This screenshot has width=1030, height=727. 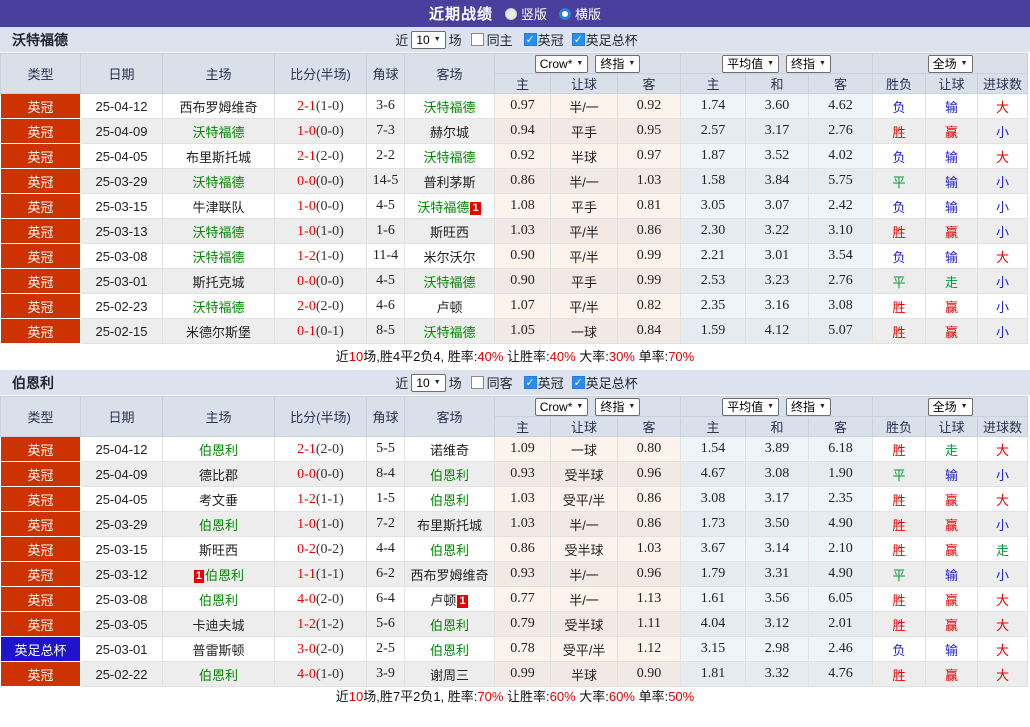 I want to click on corner-count: 2-5, so click(x=385, y=649).